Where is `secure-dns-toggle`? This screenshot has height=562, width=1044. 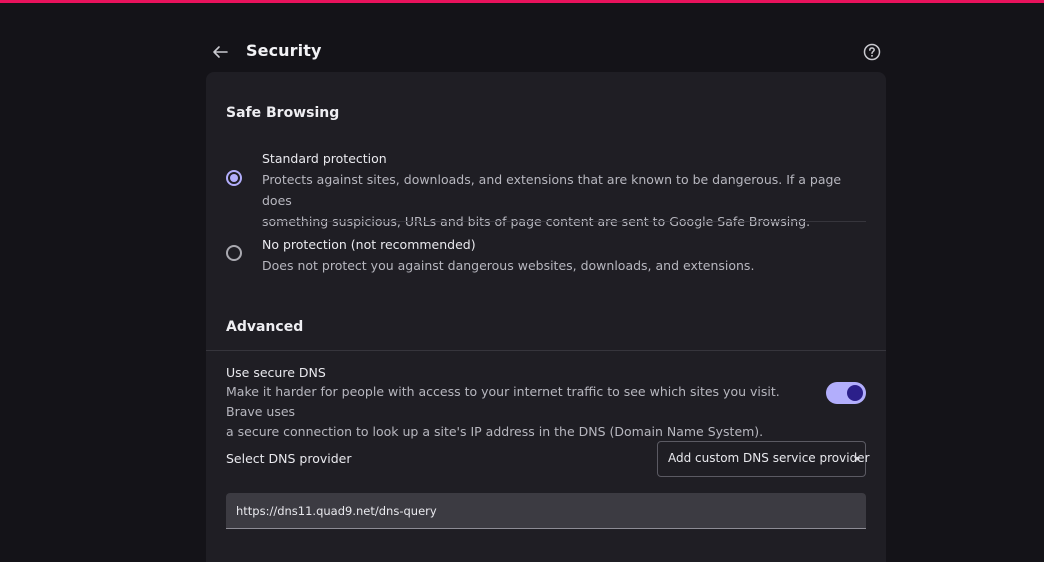
secure-dns-toggle is located at coordinates (846, 393).